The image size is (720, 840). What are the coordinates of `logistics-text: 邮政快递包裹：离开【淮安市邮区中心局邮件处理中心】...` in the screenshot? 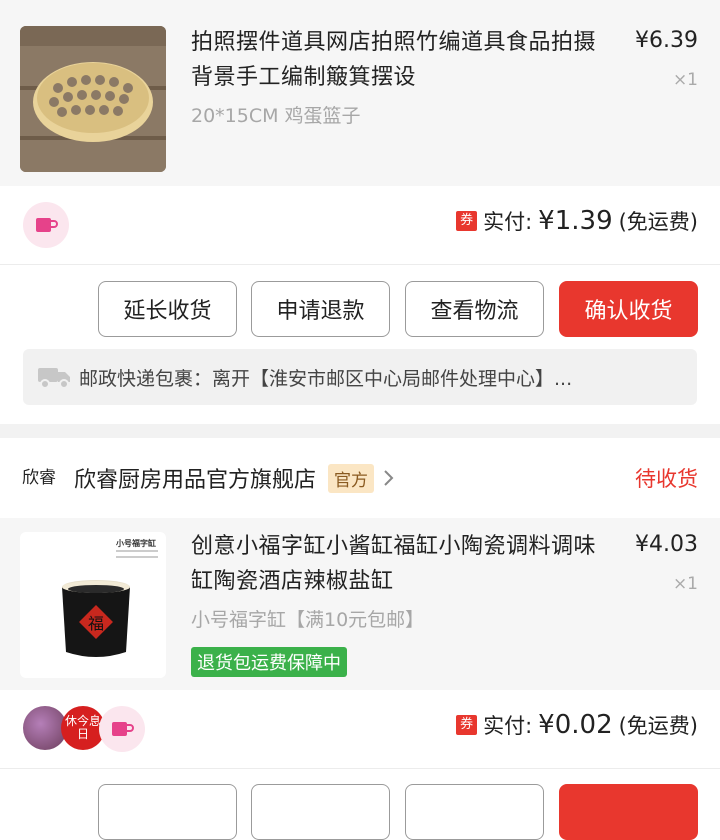 It's located at (326, 378).